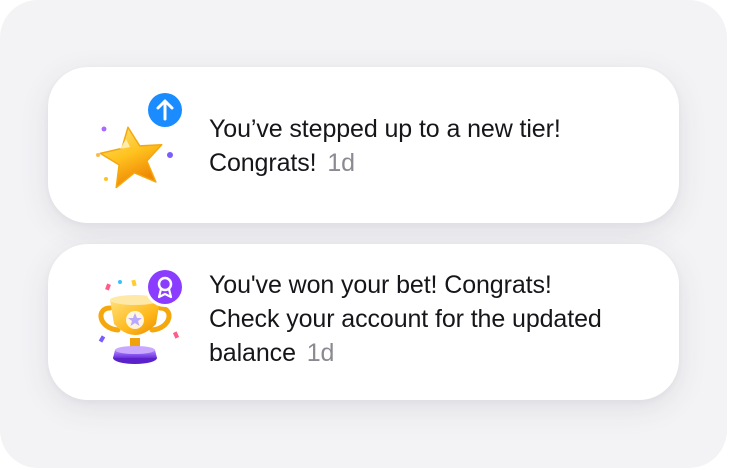 This screenshot has width=729, height=470. What do you see at coordinates (140, 321) in the screenshot?
I see `trophy-icon` at bounding box center [140, 321].